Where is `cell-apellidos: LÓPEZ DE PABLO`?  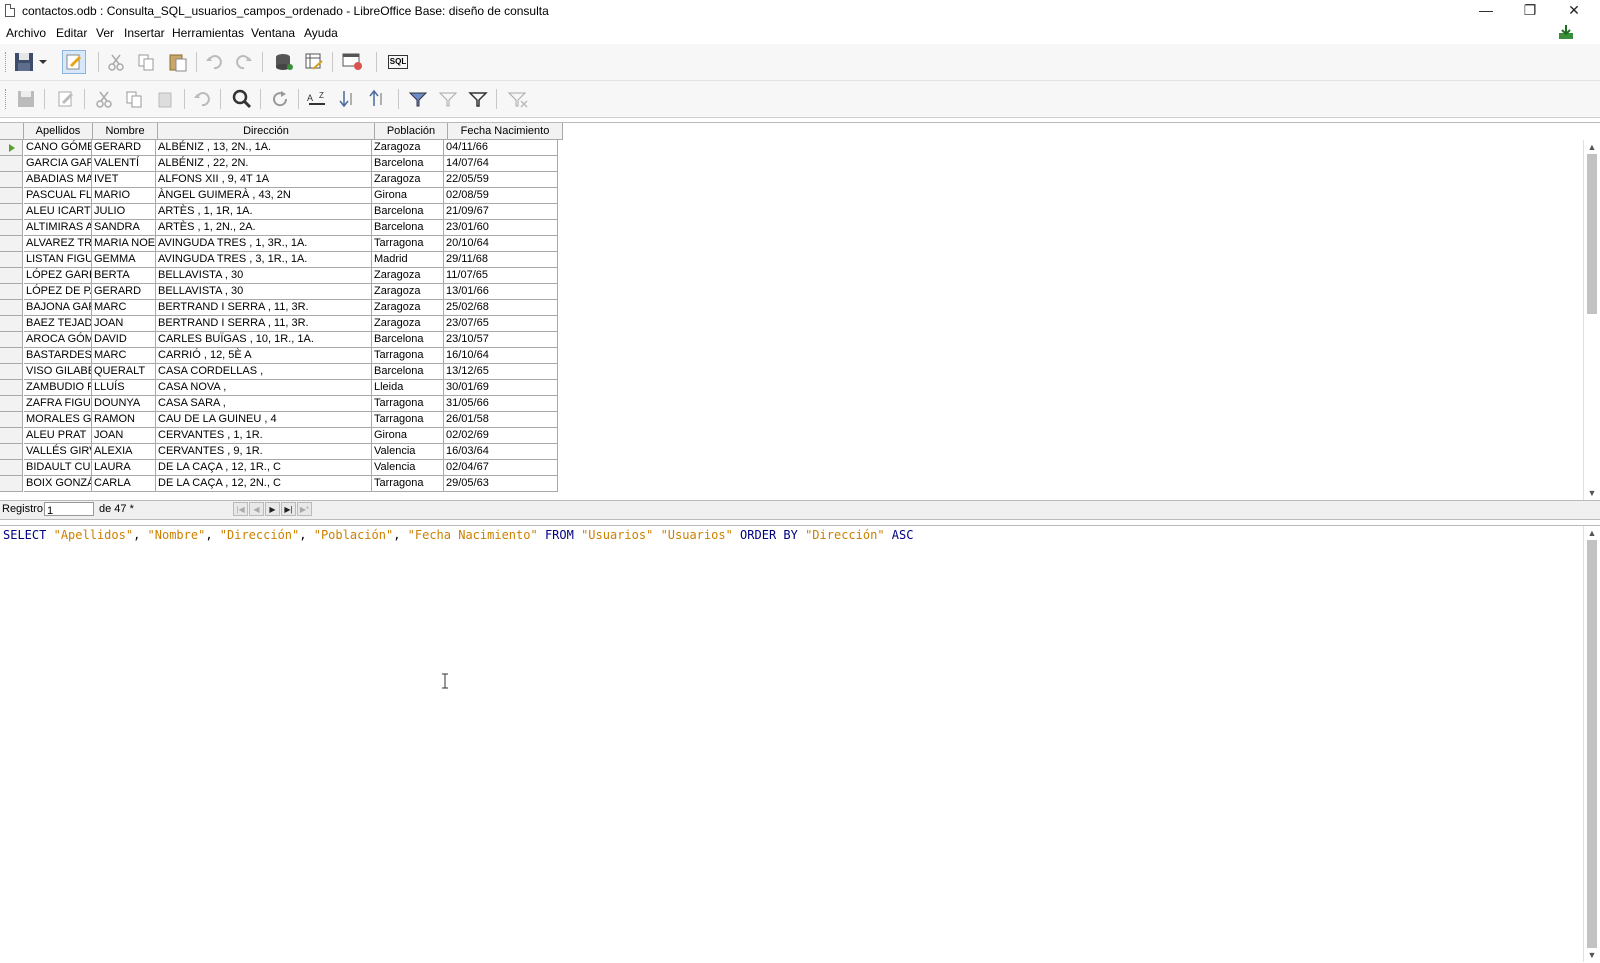 cell-apellidos: LÓPEZ DE PABLO is located at coordinates (58, 291).